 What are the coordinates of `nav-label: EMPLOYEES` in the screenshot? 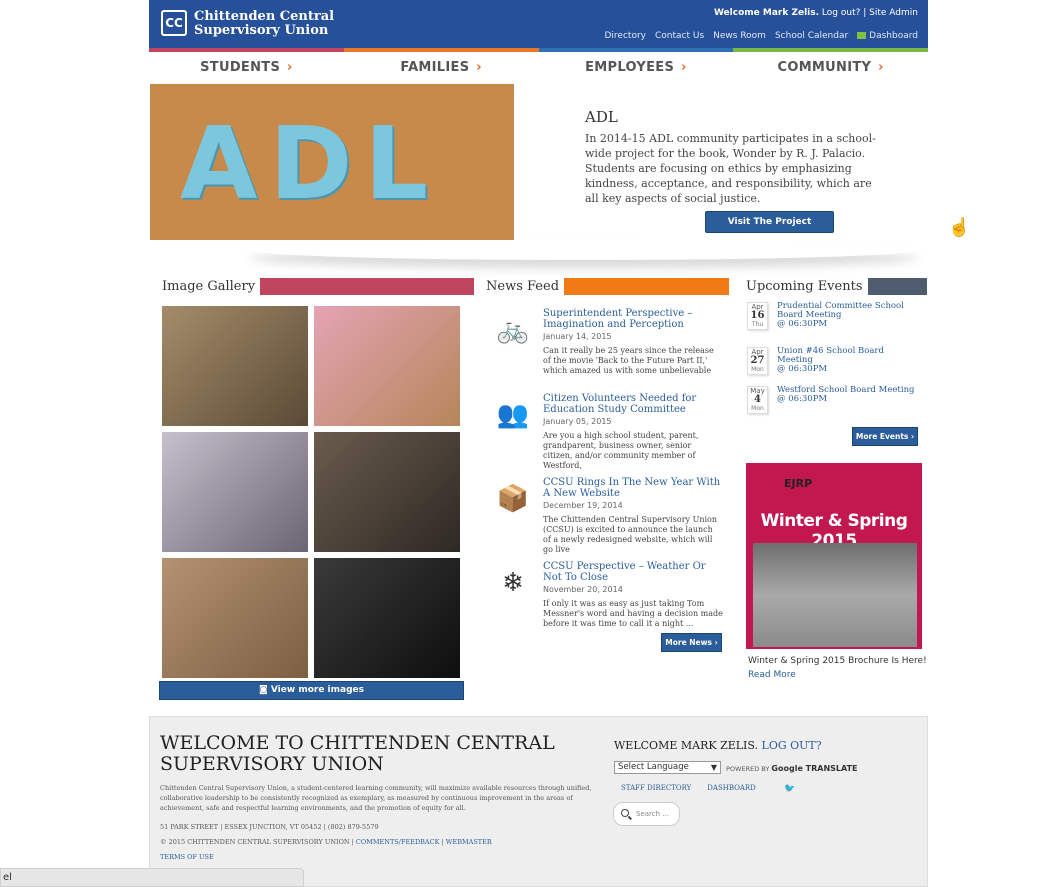 It's located at (630, 67).